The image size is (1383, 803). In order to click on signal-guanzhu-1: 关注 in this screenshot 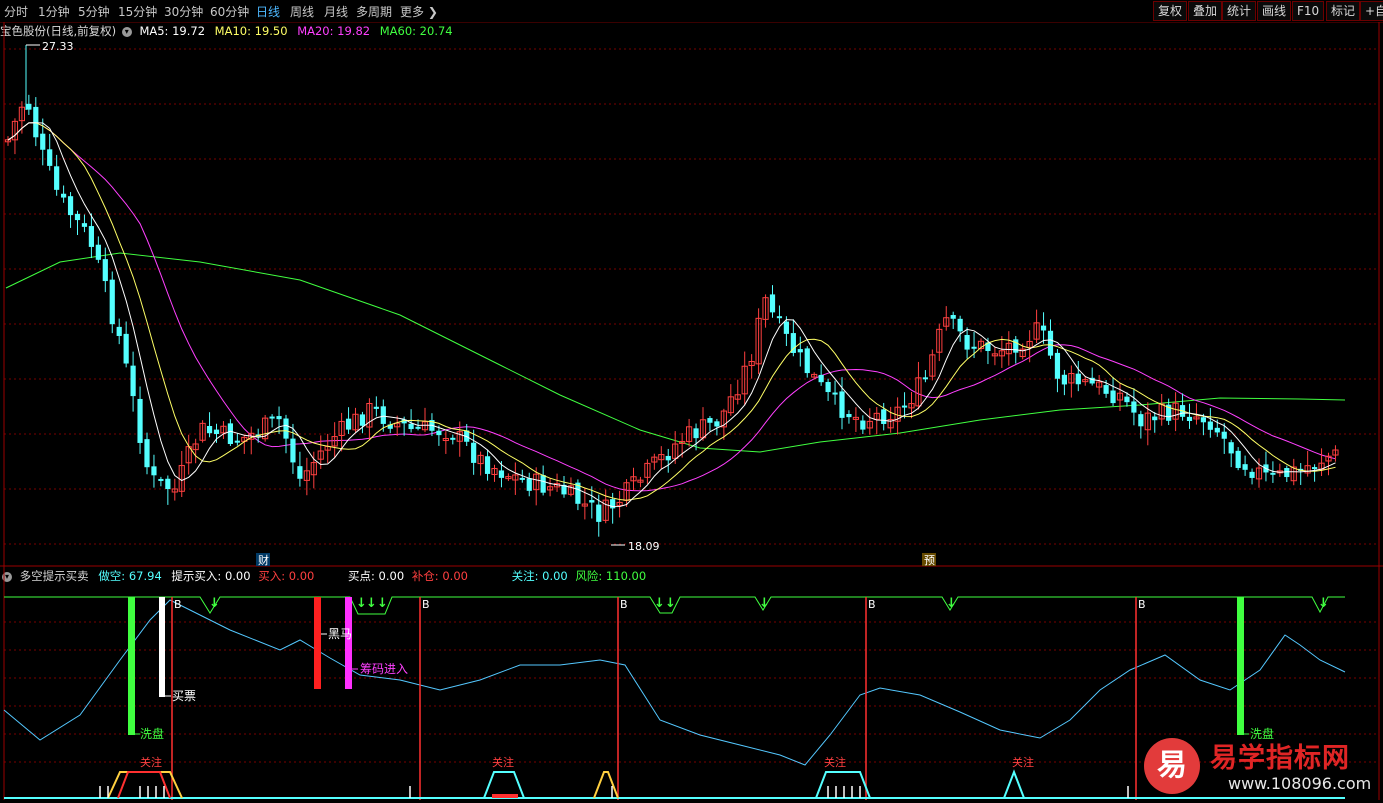, I will do `click(151, 762)`.